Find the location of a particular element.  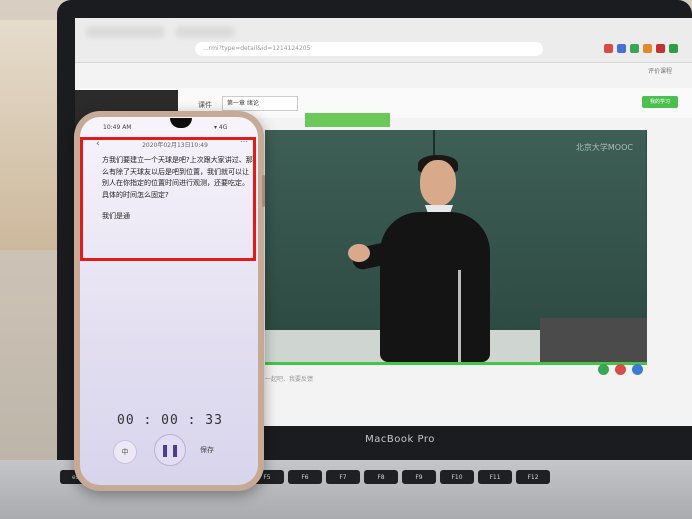

laptop-brand: MacBook Pro is located at coordinates (400, 439).